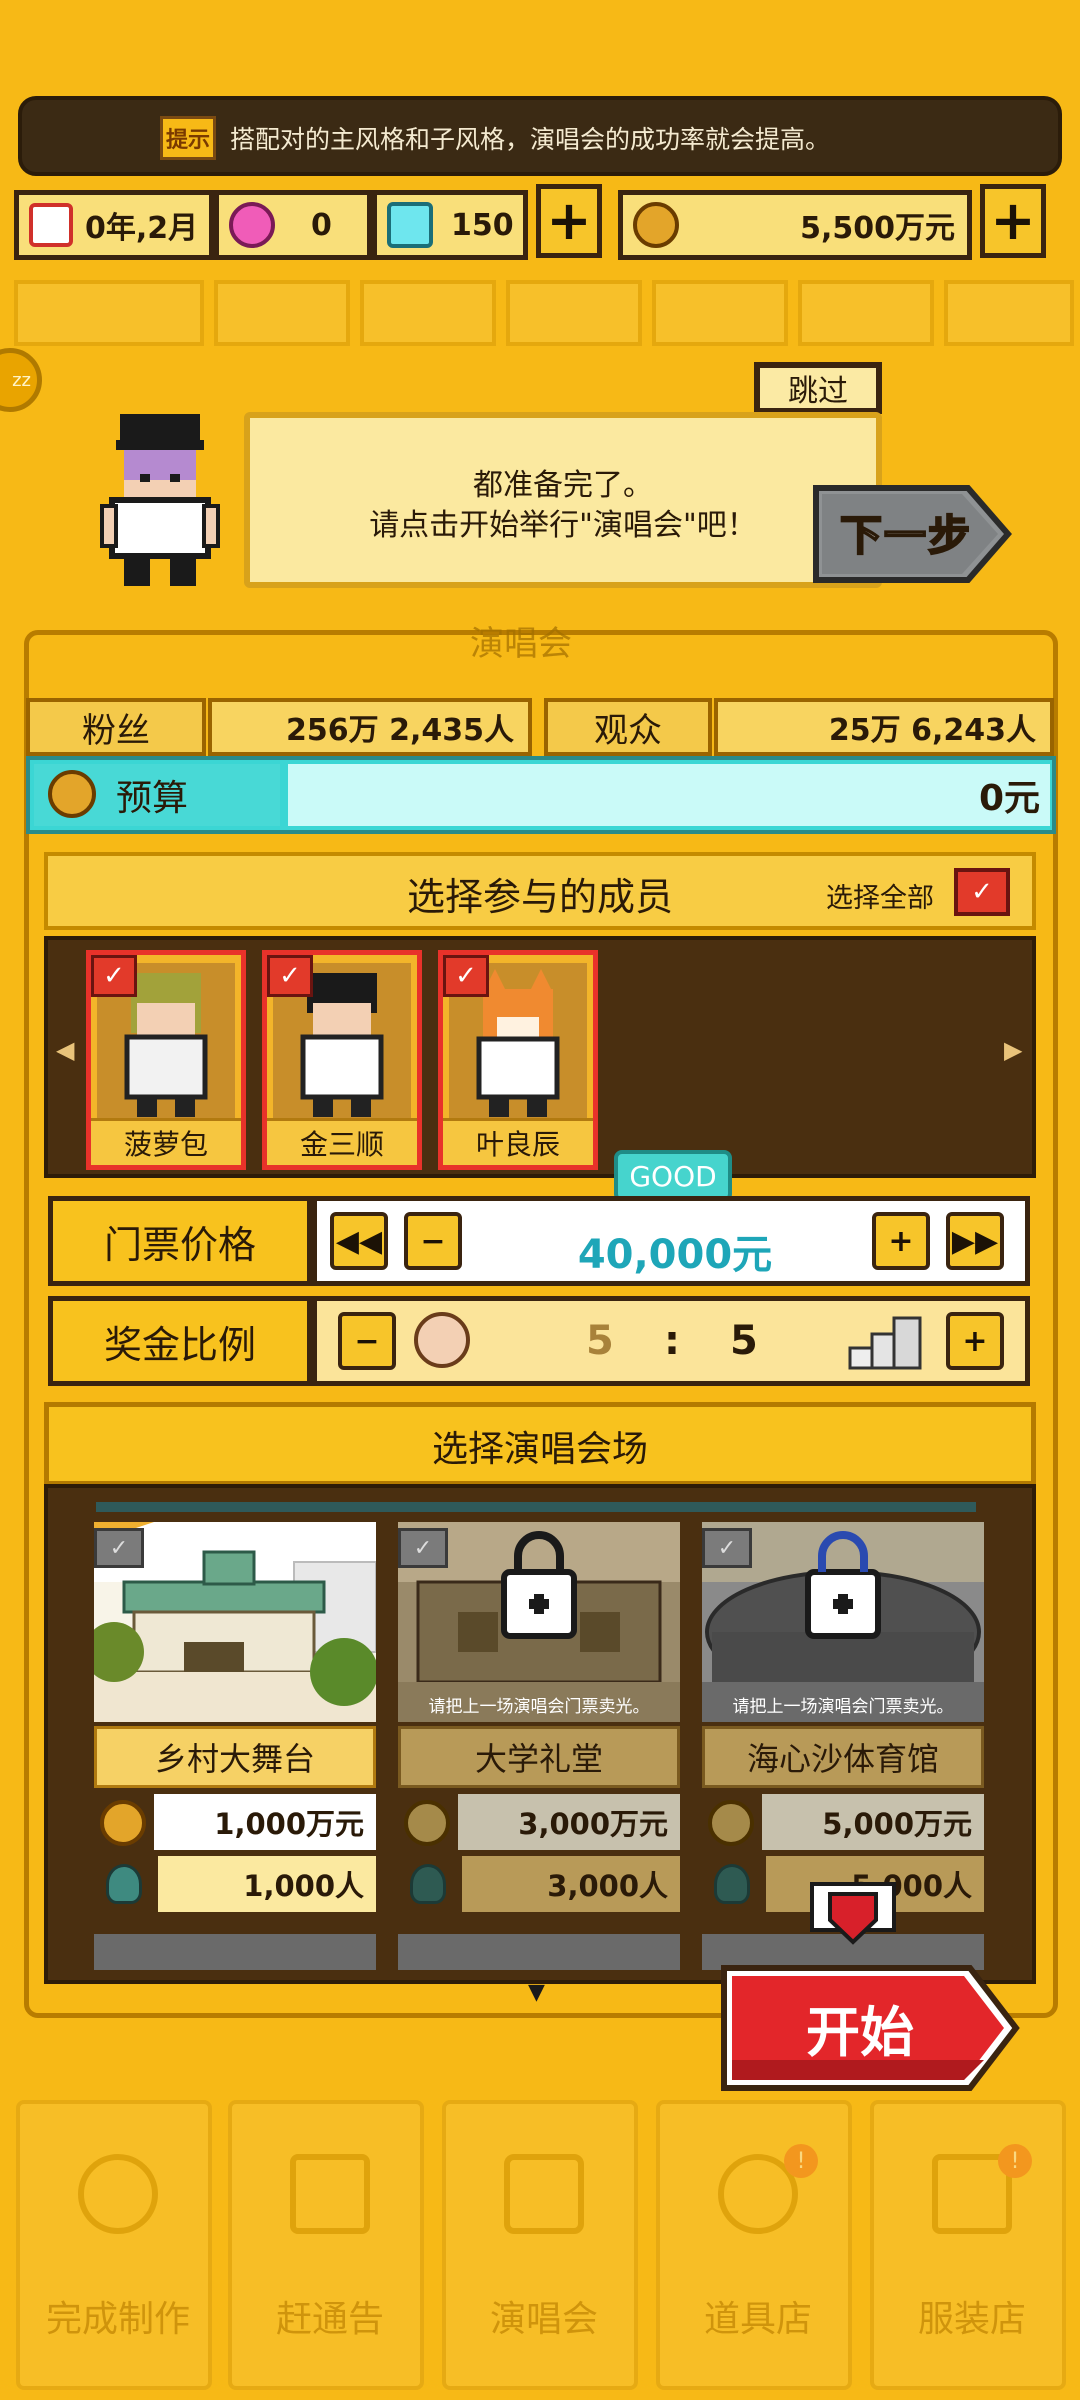 This screenshot has height=2400, width=1080. What do you see at coordinates (563, 485) in the screenshot?
I see `dialog-line-1: 都准备完了。` at bounding box center [563, 485].